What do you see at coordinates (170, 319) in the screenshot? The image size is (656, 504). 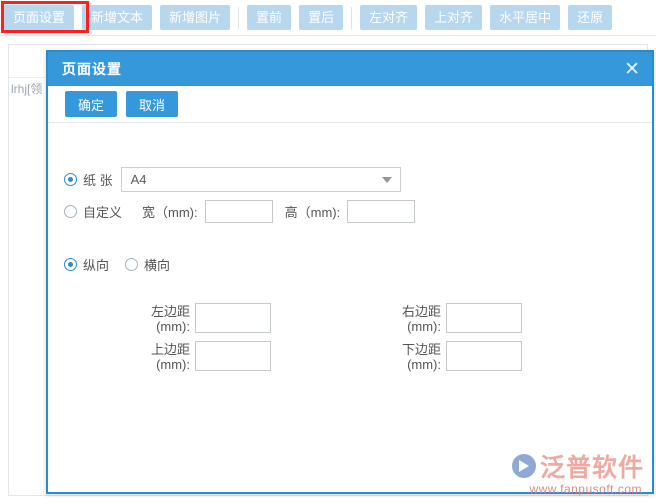 I see `margin-left-label: 左边距 (mm):` at bounding box center [170, 319].